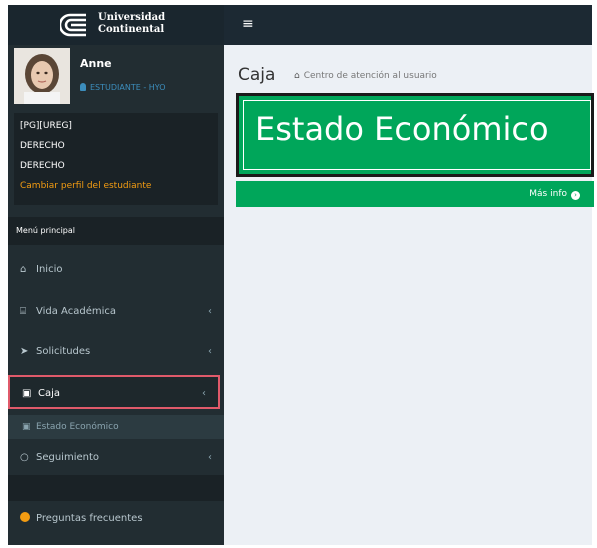  I want to click on small-box: Estado Económico, so click(415, 135).